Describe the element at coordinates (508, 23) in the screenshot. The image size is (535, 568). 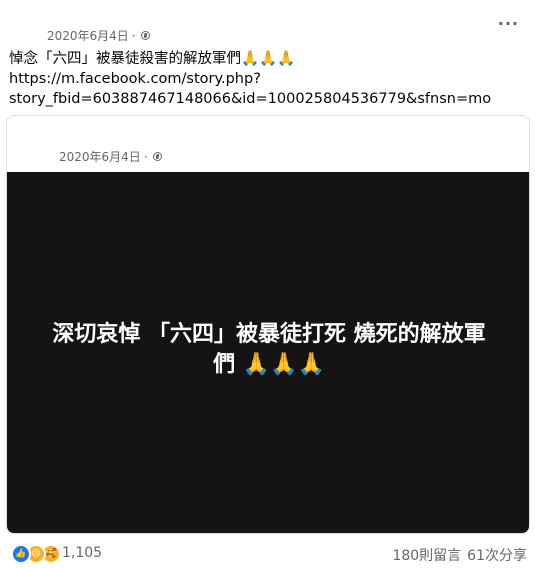
I see `more-options-button: ···` at that location.